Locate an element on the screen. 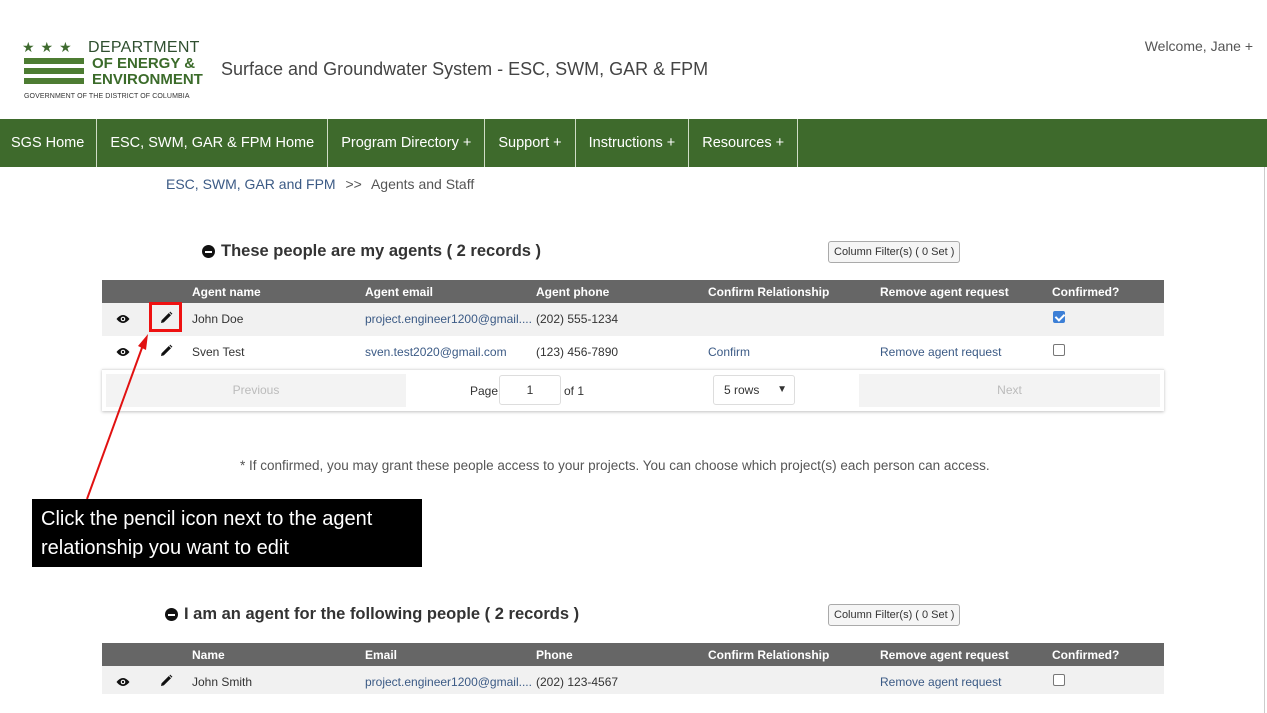 Image resolution: width=1267 pixels, height=713 pixels. rows-per-page-value: 5 rows is located at coordinates (742, 390).